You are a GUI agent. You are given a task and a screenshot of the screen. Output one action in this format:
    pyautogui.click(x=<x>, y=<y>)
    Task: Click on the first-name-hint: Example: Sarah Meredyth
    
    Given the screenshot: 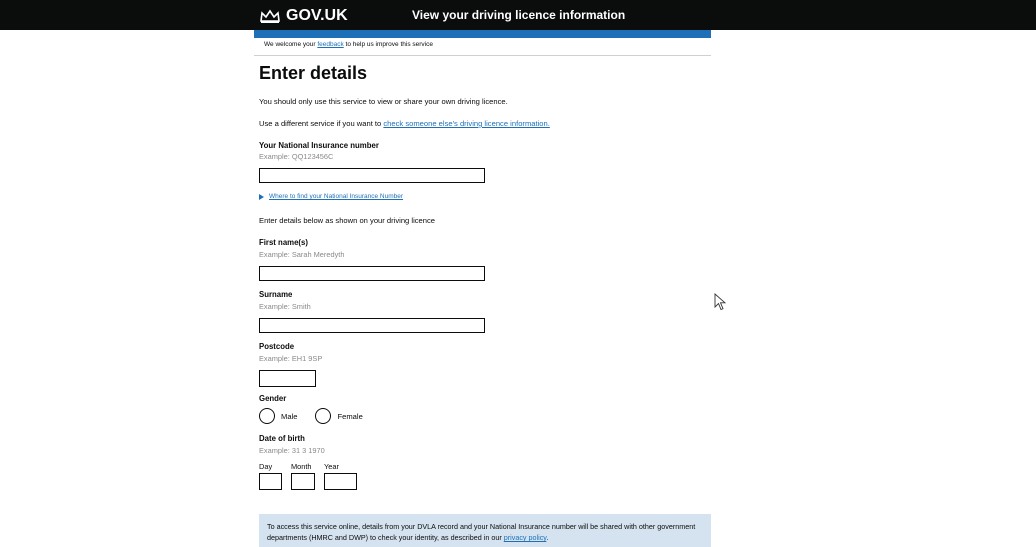 What is the action you would take?
    pyautogui.click(x=302, y=254)
    